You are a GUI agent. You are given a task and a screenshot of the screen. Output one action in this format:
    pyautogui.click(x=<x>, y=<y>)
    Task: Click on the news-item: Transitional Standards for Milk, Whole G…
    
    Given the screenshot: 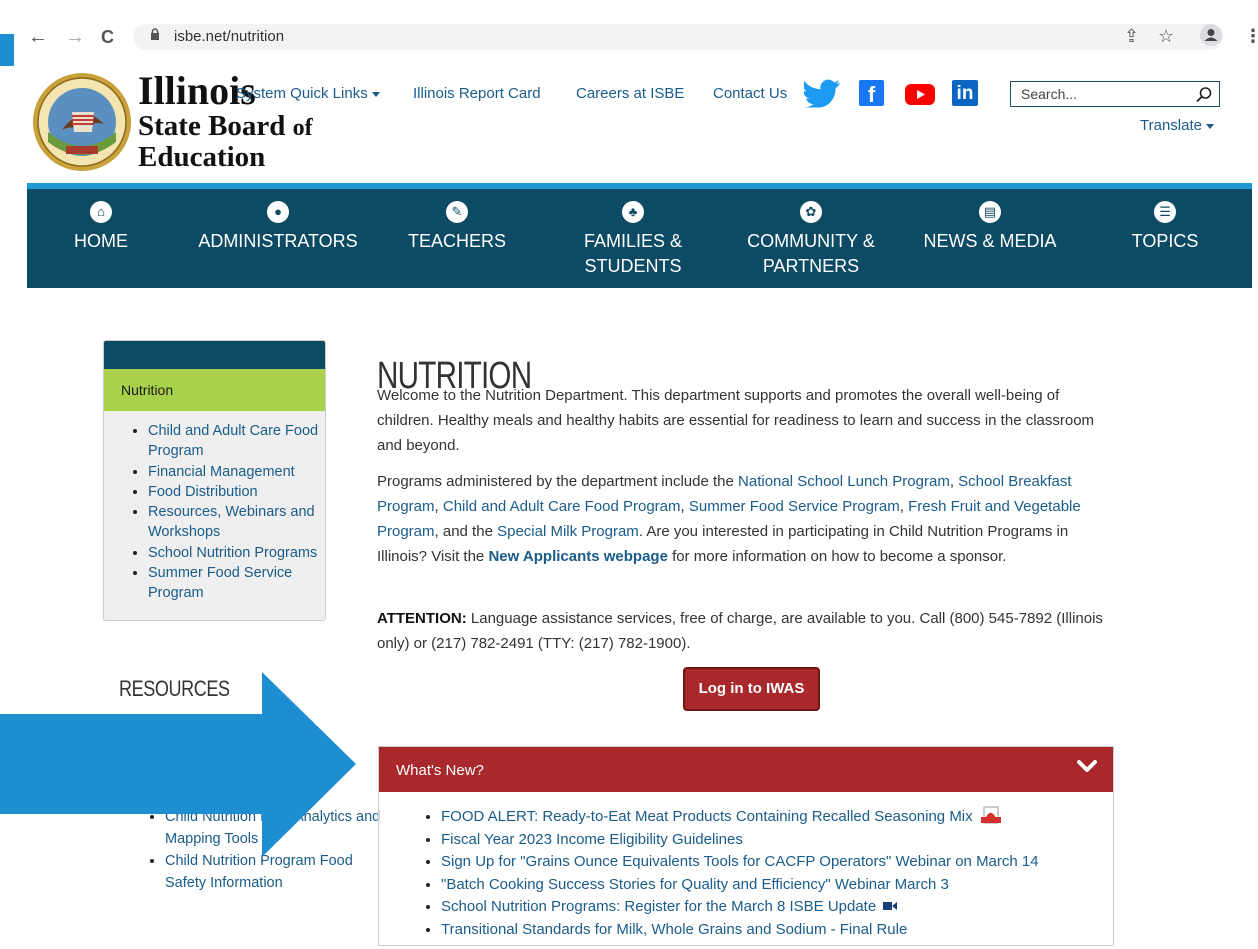 What is the action you would take?
    pyautogui.click(x=777, y=930)
    